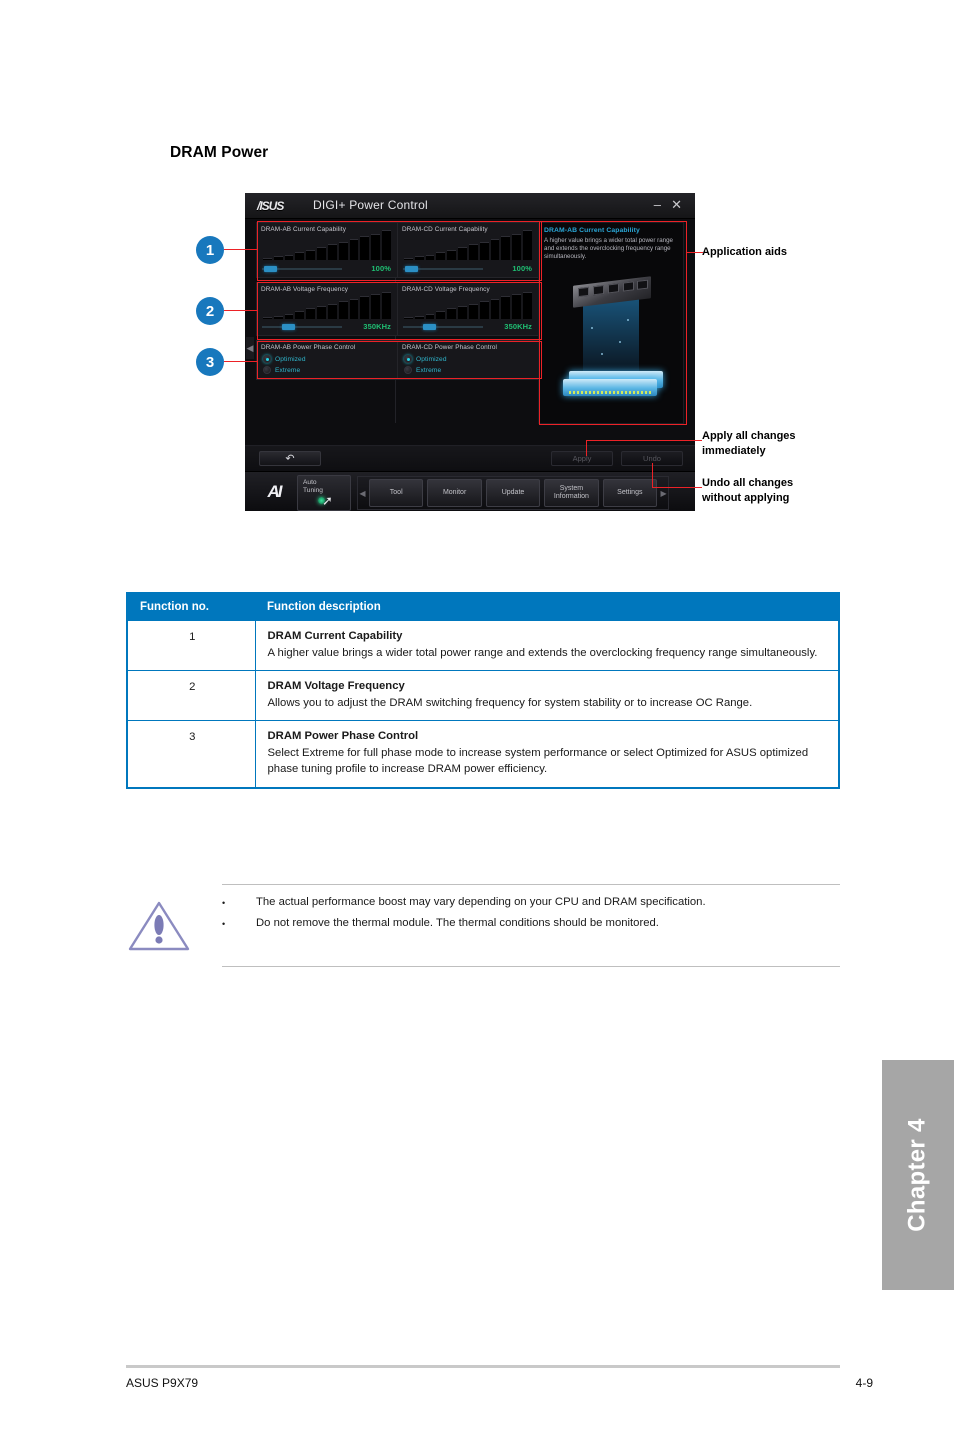 Image resolution: width=954 pixels, height=1438 pixels. I want to click on row-title: DRAM Current Capability, so click(335, 636).